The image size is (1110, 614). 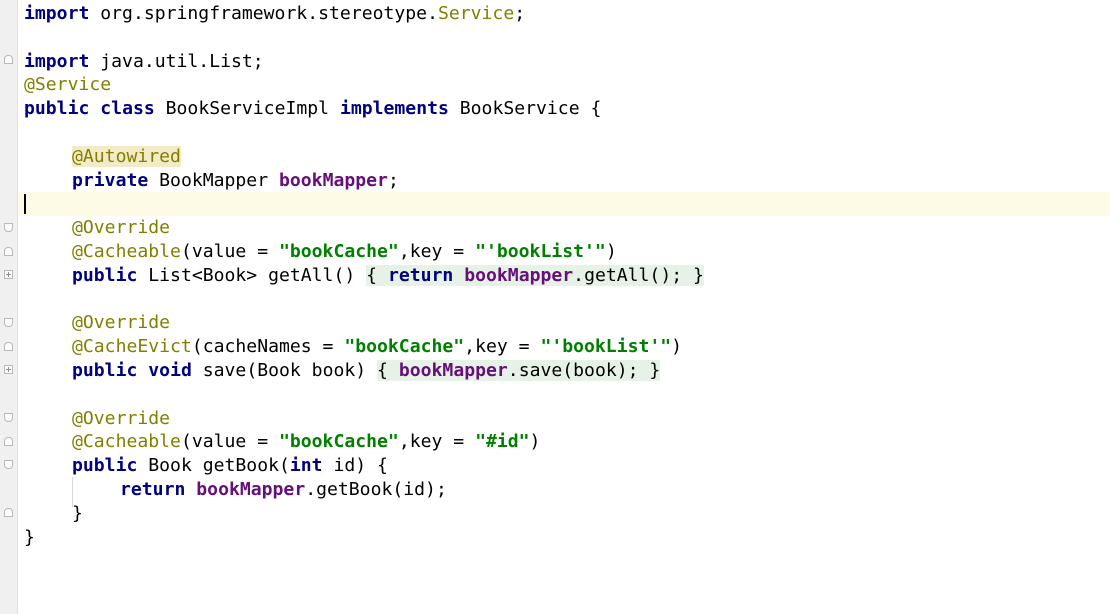 I want to click on code-text: .save(book);, so click(x=578, y=370).